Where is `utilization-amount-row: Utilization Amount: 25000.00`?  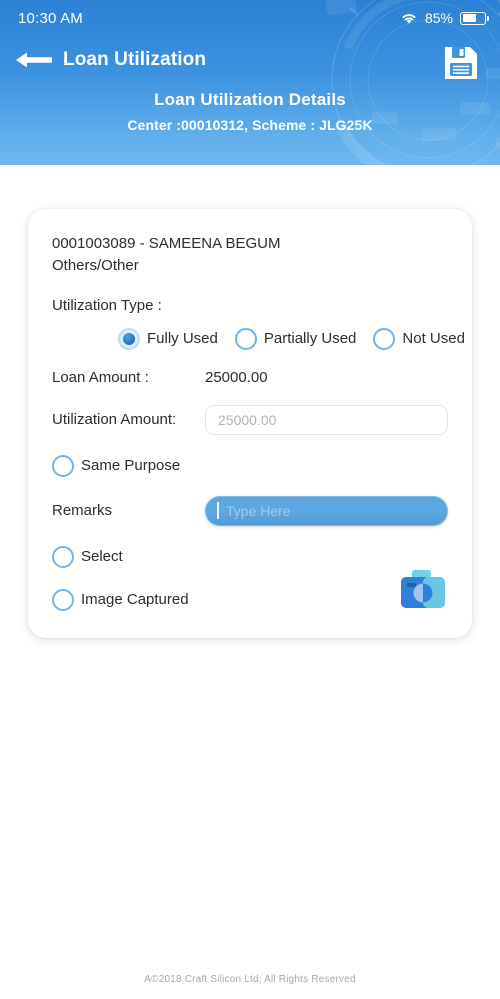
utilization-amount-row: Utilization Amount: 25000.00 is located at coordinates (250, 419).